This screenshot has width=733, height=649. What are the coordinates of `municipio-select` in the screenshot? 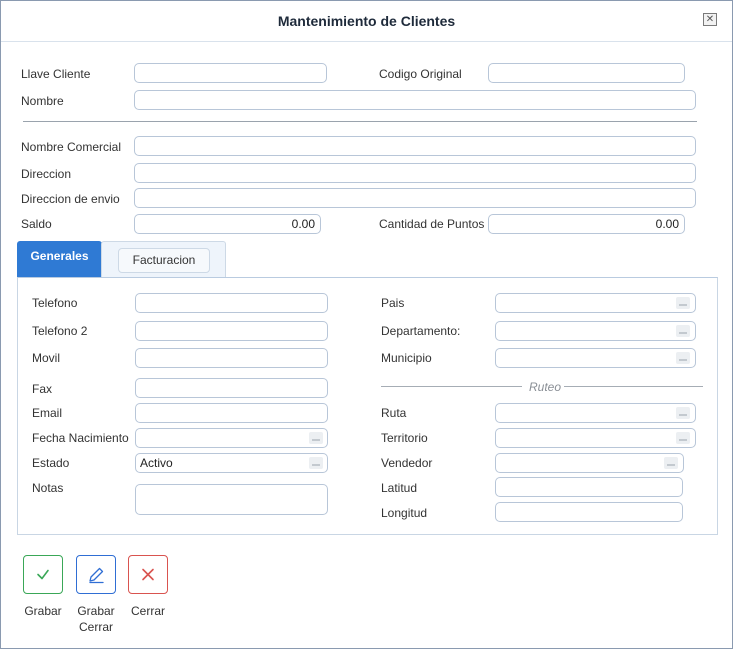 It's located at (595, 358).